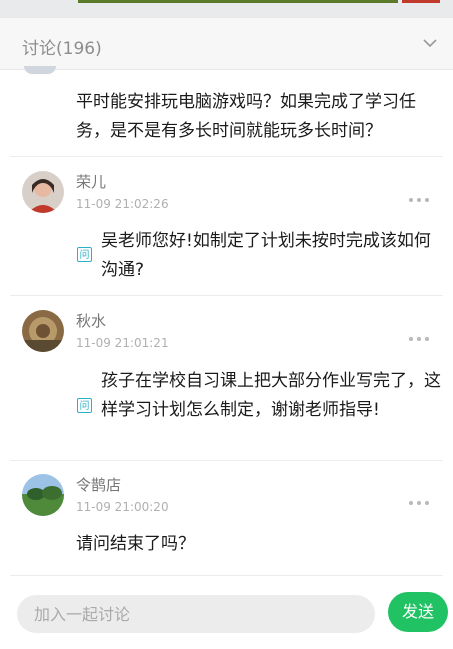 The image size is (453, 649). What do you see at coordinates (122, 204) in the screenshot?
I see `comment-time: 11-09 21:02:26` at bounding box center [122, 204].